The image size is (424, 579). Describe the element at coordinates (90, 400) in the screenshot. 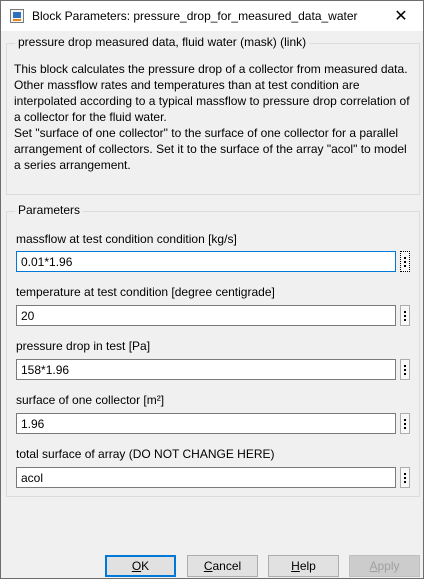

I see `collector-surface-label: surface of one collector [m²]` at that location.